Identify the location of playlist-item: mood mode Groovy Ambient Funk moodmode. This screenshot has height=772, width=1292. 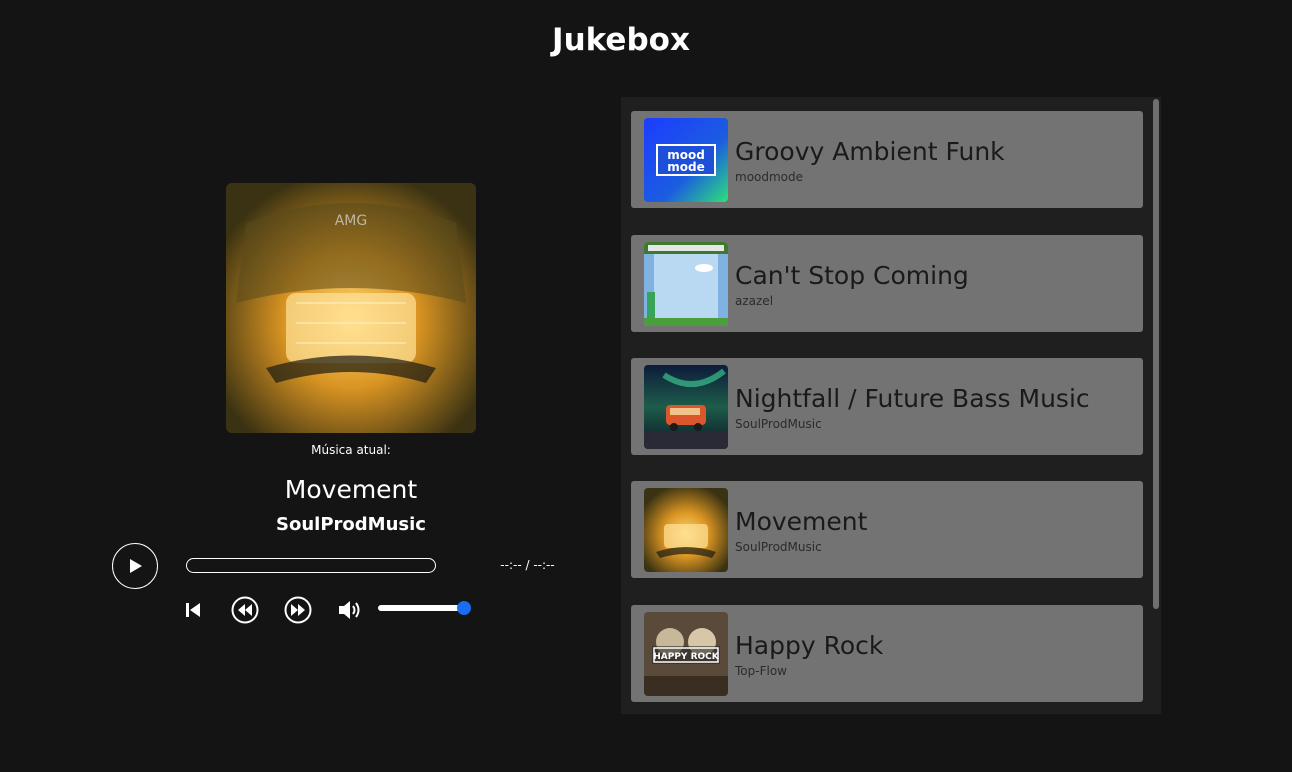
(887, 159).